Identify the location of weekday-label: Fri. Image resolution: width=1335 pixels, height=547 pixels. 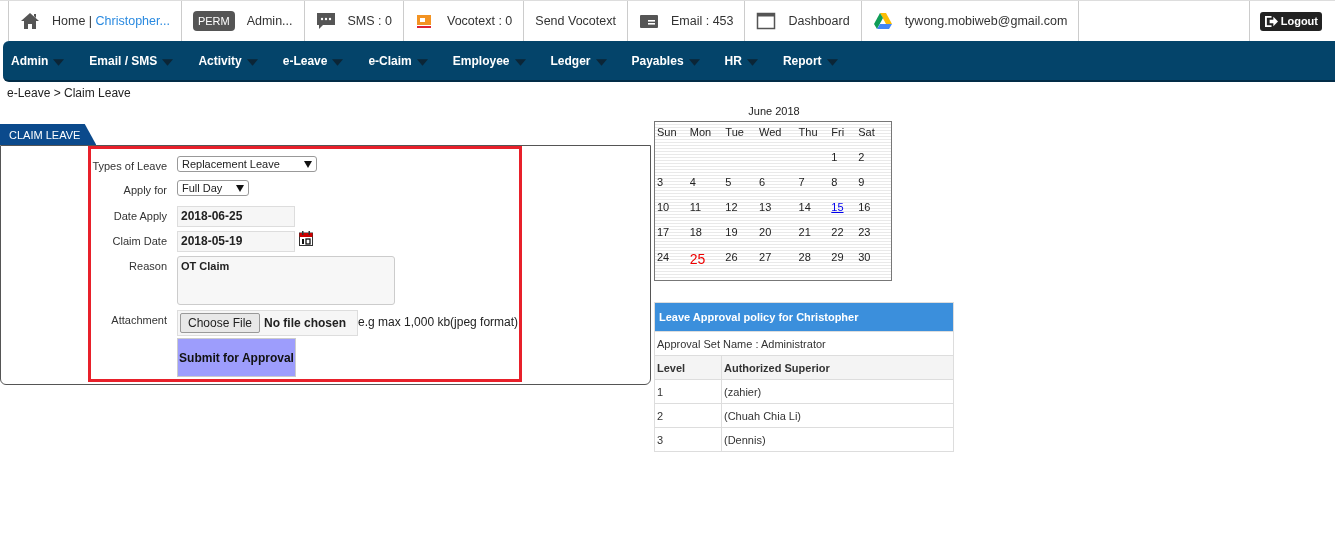
(838, 132).